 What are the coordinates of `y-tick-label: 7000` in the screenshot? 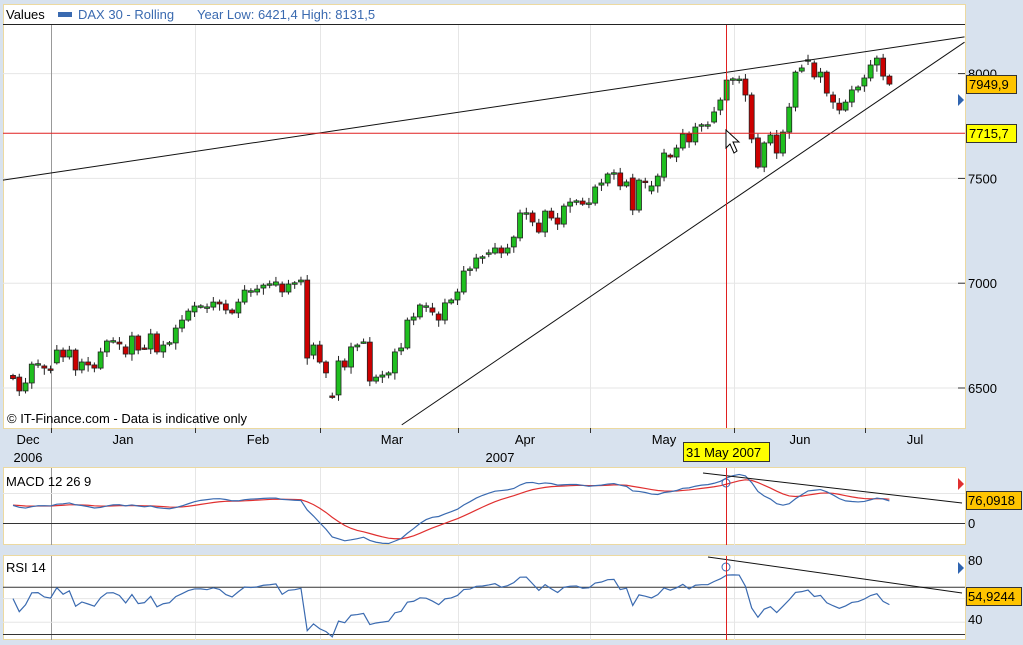 It's located at (982, 283).